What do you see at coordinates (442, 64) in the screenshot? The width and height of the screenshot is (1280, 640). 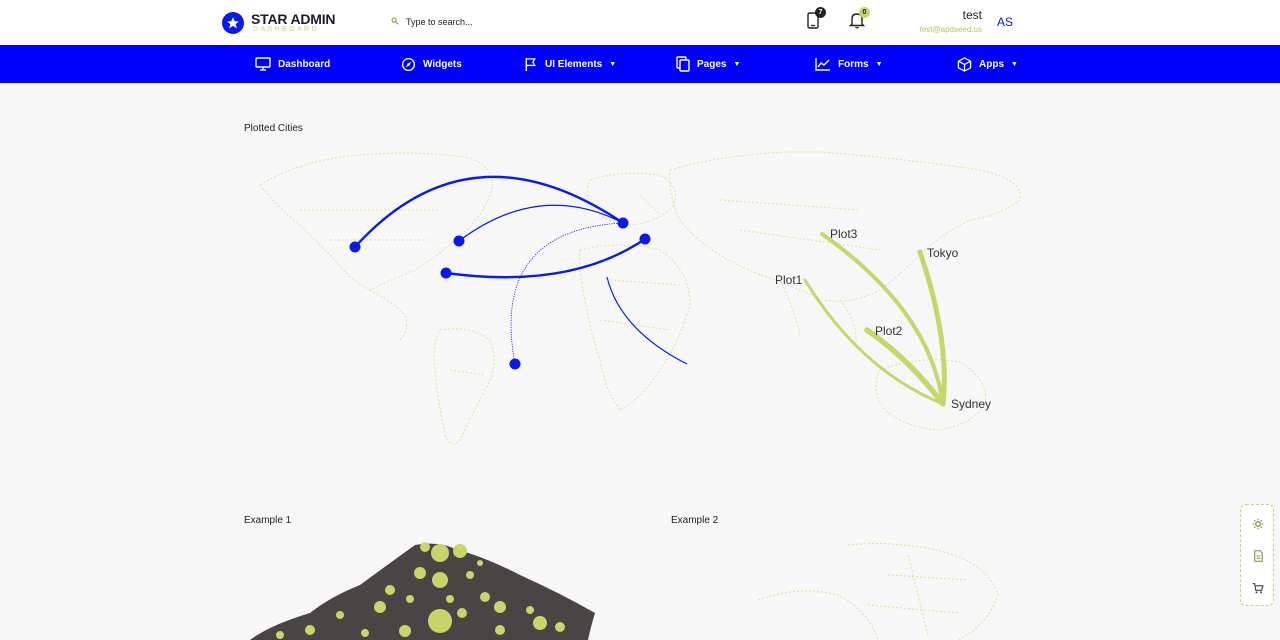 I see `nav-label-widgets: Widgets` at bounding box center [442, 64].